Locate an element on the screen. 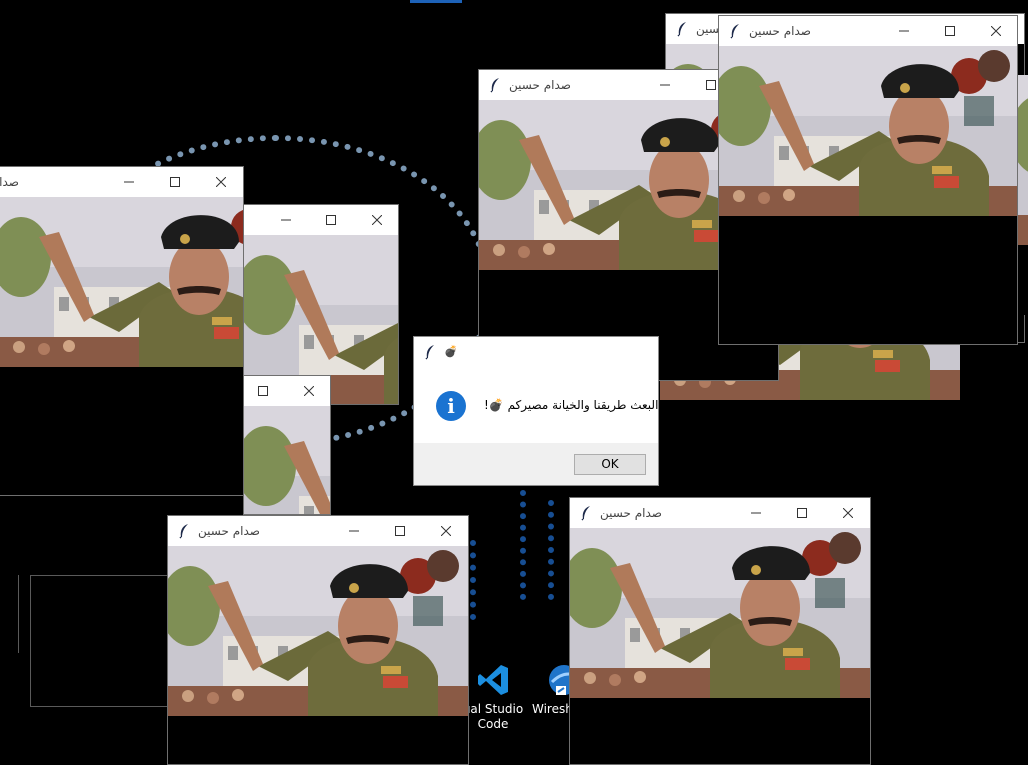 The image size is (1028, 765). wallpaper-top-accent is located at coordinates (436, 1).